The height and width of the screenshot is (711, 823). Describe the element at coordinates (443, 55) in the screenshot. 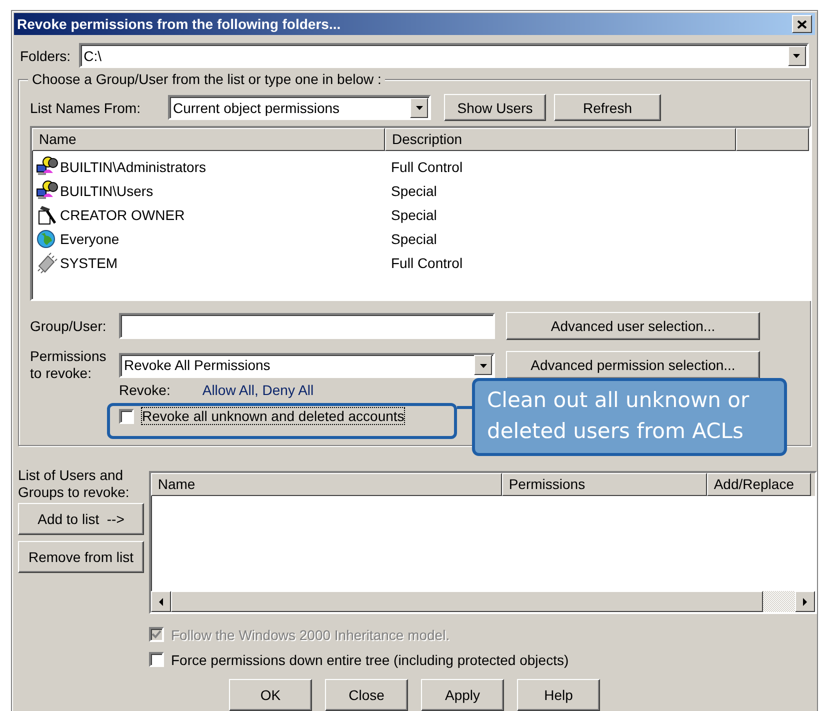

I see `folders-combo: C:\` at that location.